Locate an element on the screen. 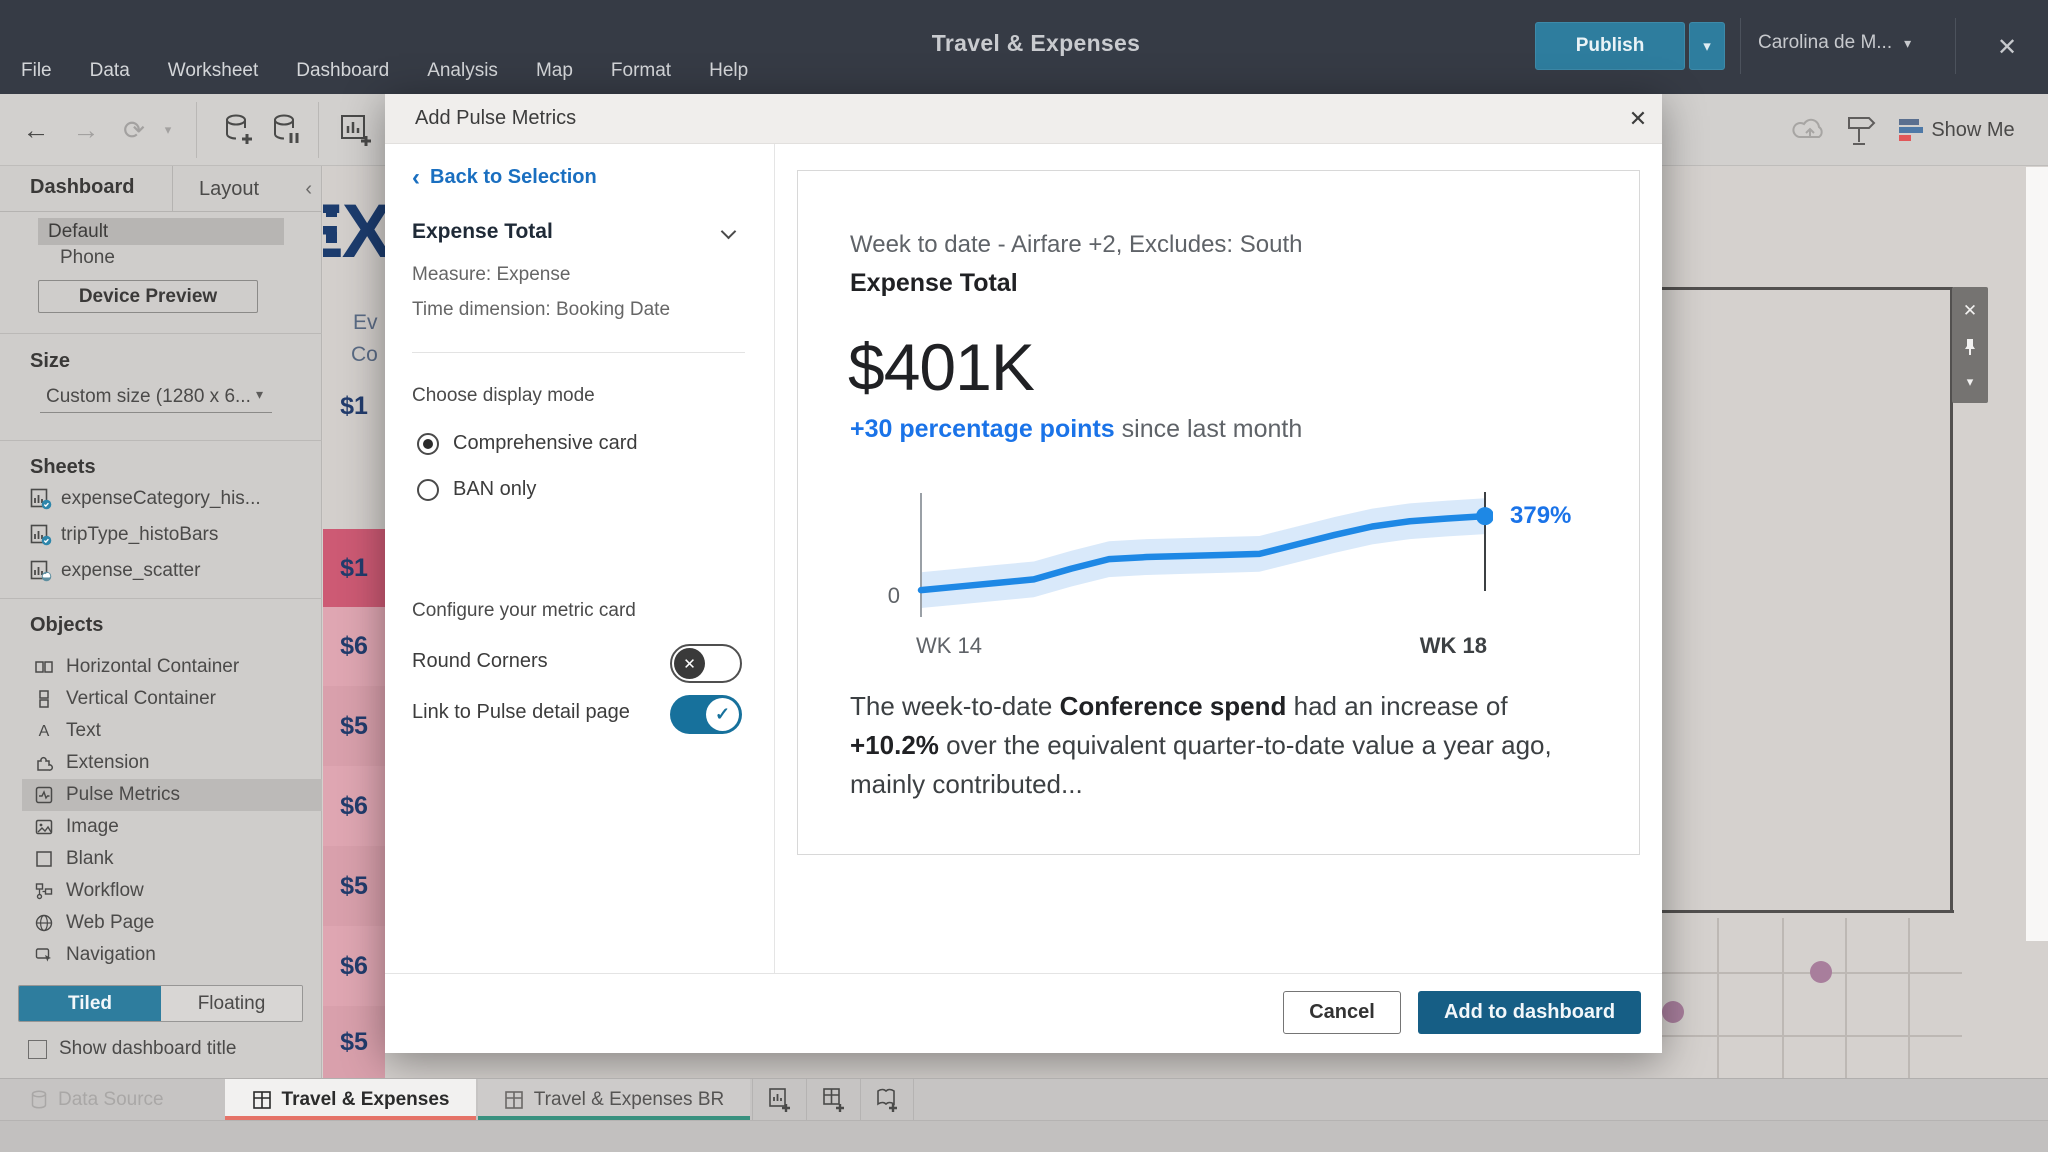 This screenshot has width=2048, height=1152. pin-icon is located at coordinates (1970, 347).